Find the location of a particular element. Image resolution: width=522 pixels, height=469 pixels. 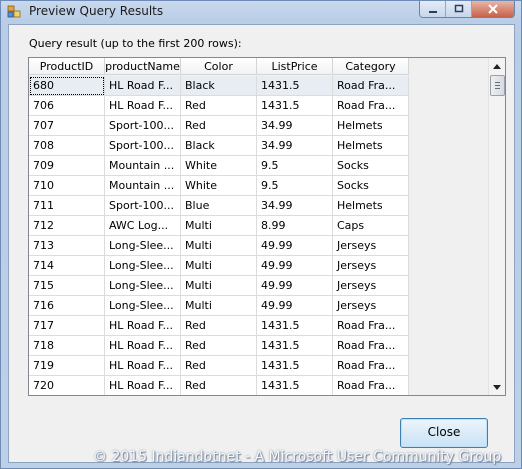

table-cell: 718 is located at coordinates (67, 346).